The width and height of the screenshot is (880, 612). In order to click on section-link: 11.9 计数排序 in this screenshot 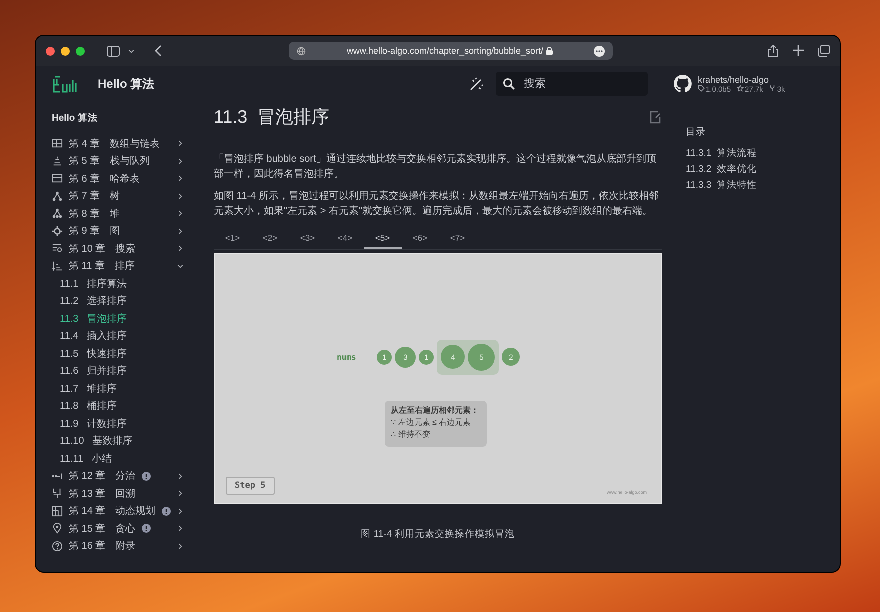, I will do `click(126, 423)`.